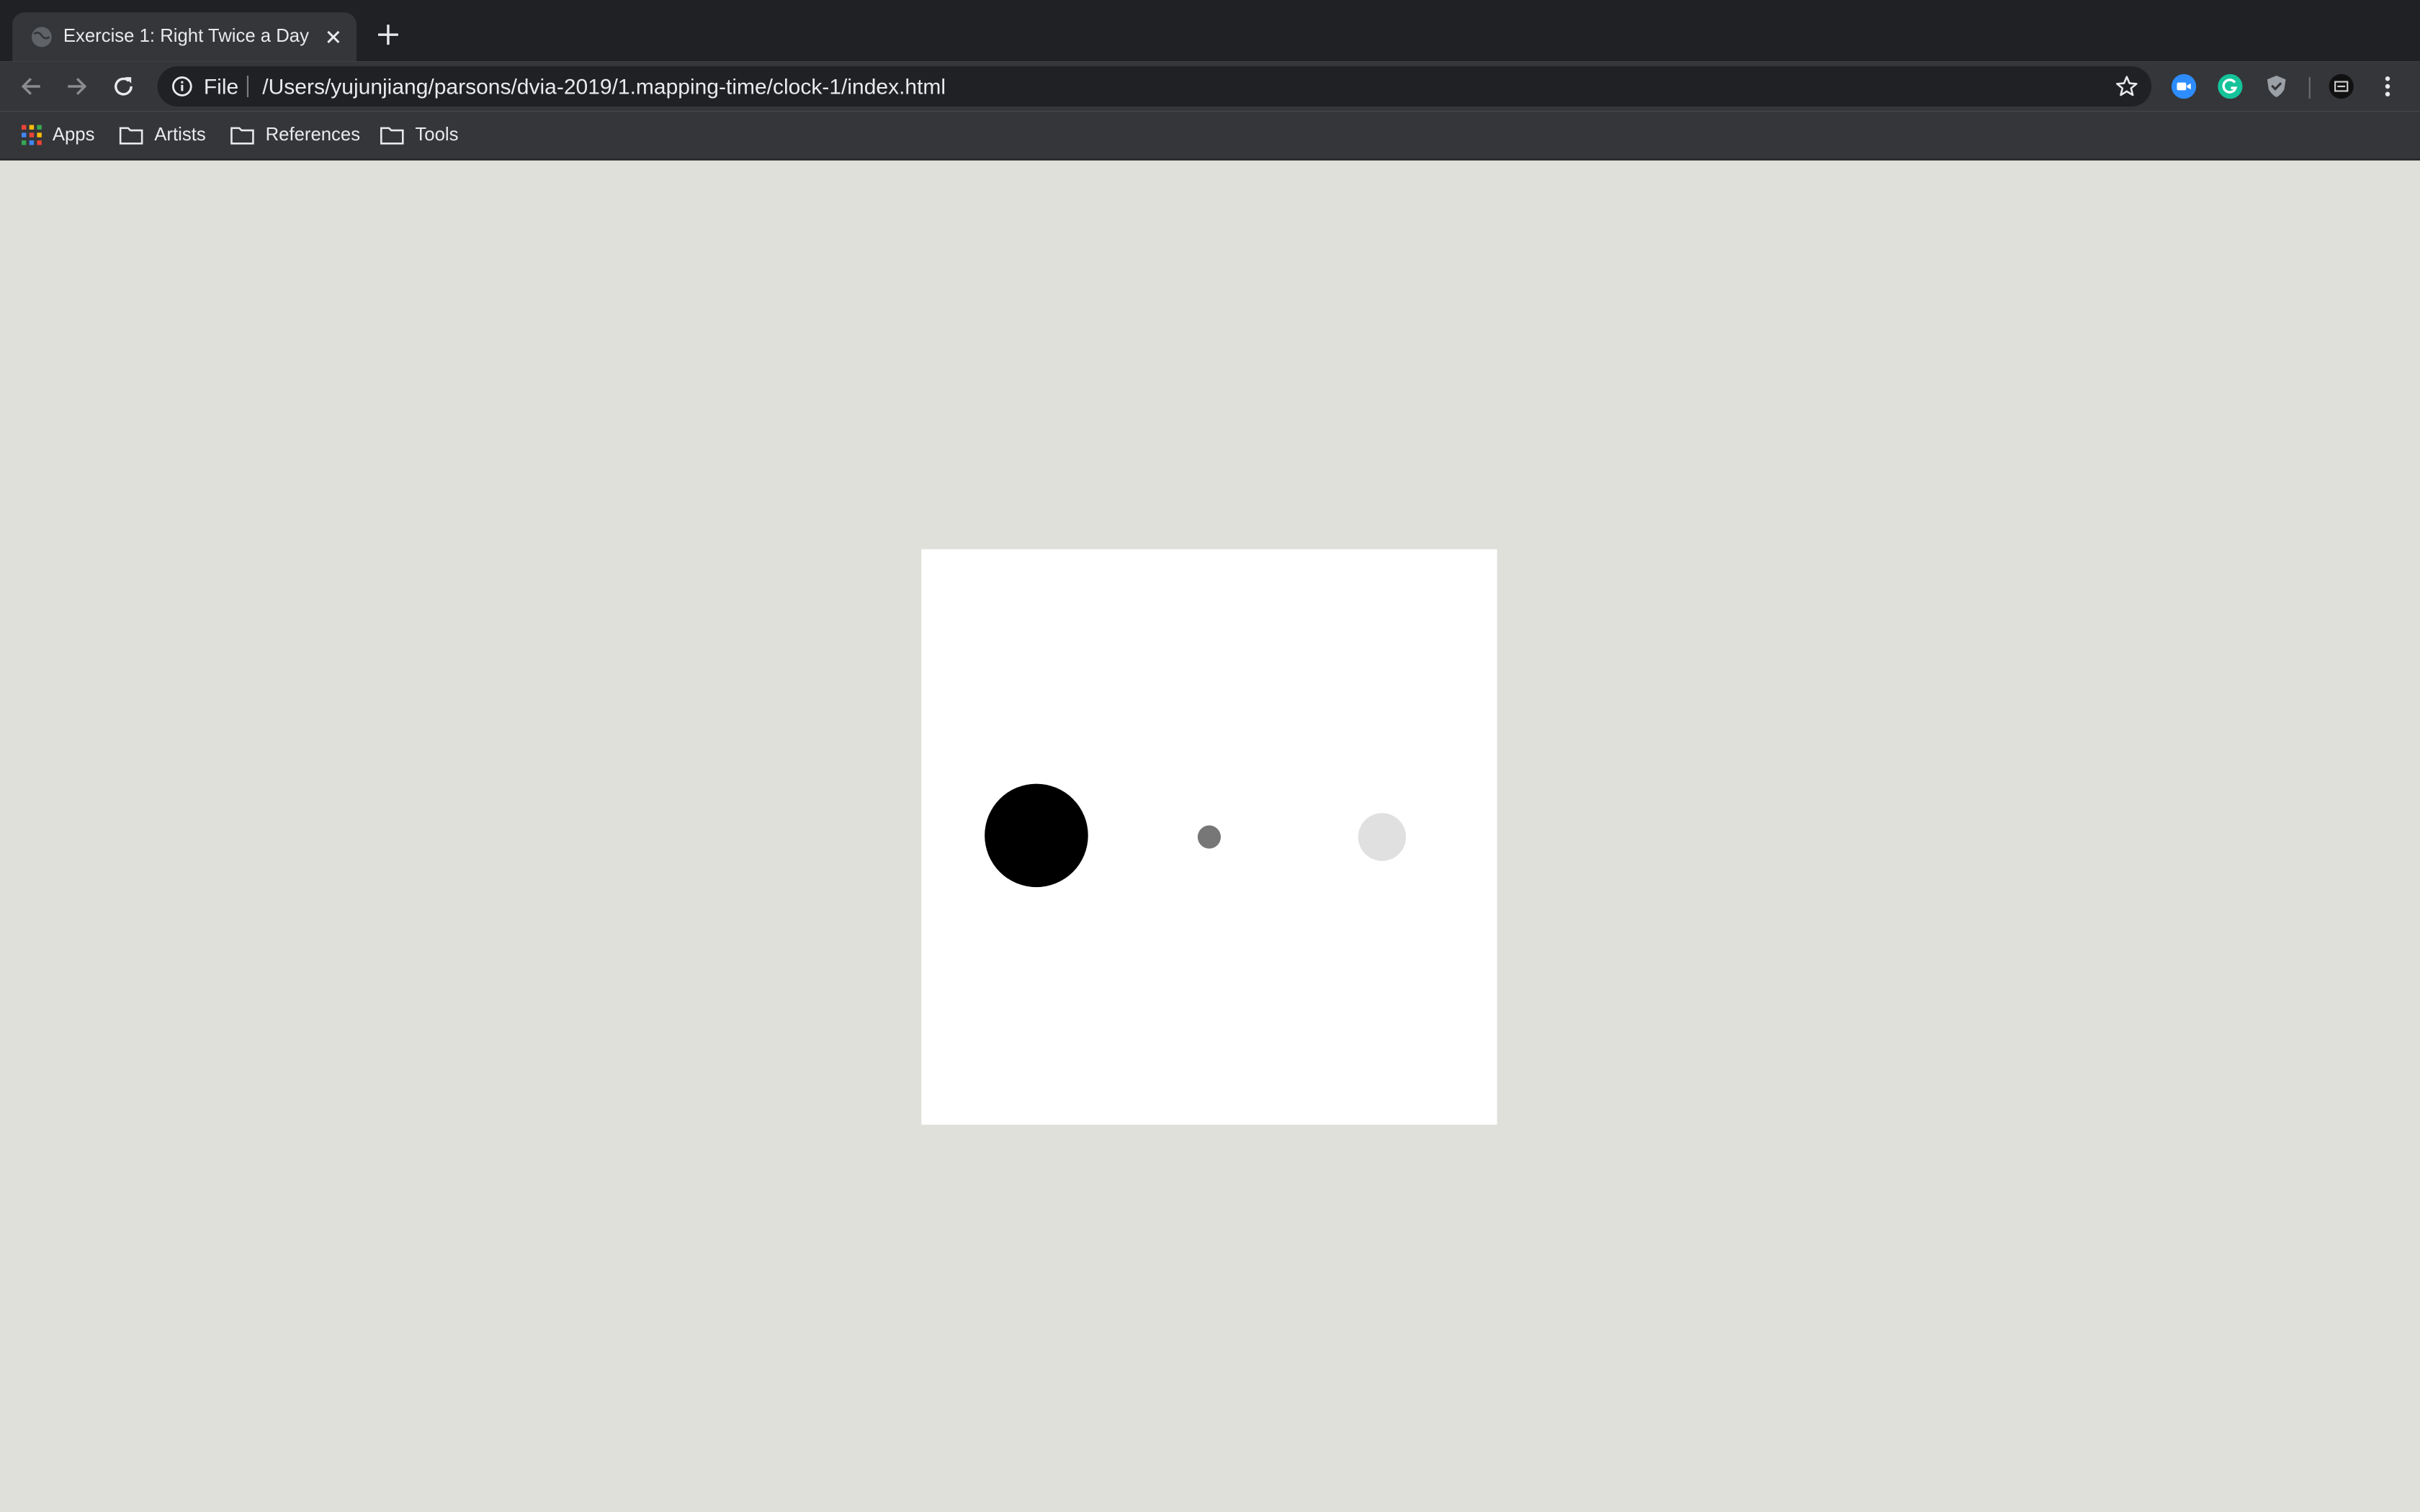 The image size is (2420, 1512). What do you see at coordinates (333, 36) in the screenshot?
I see `close-icon` at bounding box center [333, 36].